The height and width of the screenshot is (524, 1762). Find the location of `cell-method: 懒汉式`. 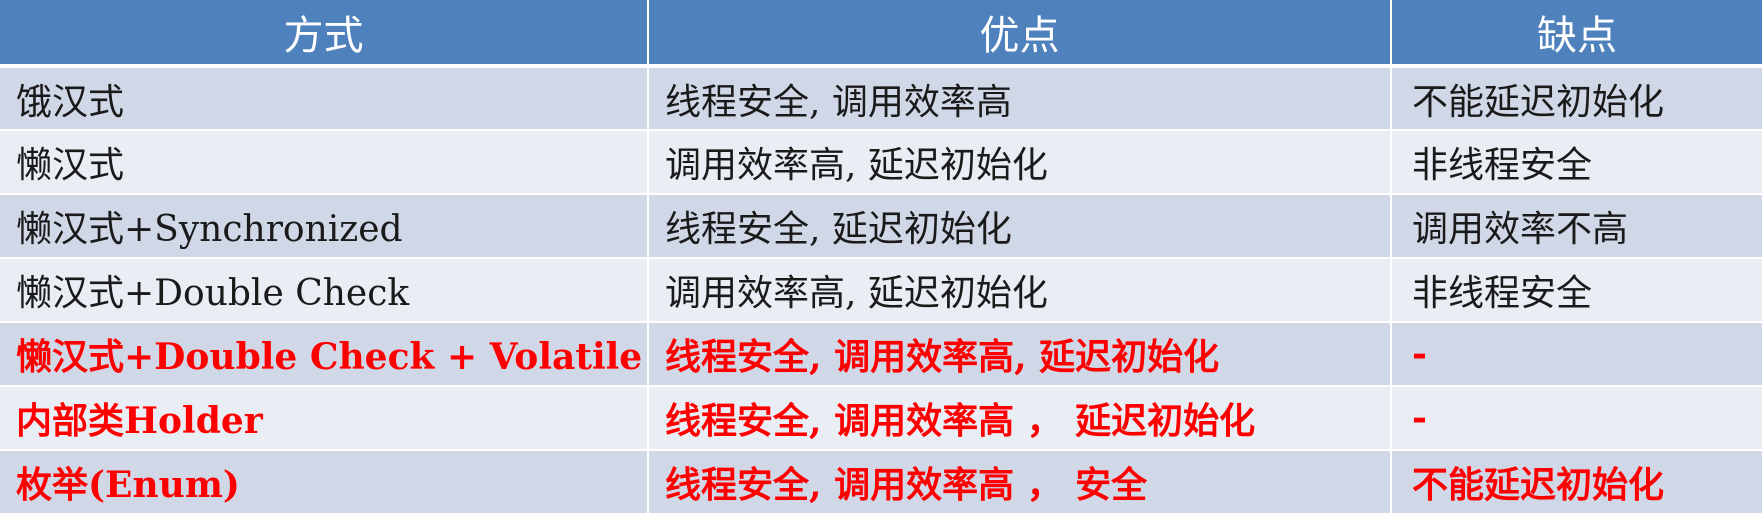

cell-method: 懒汉式 is located at coordinates (324, 162).